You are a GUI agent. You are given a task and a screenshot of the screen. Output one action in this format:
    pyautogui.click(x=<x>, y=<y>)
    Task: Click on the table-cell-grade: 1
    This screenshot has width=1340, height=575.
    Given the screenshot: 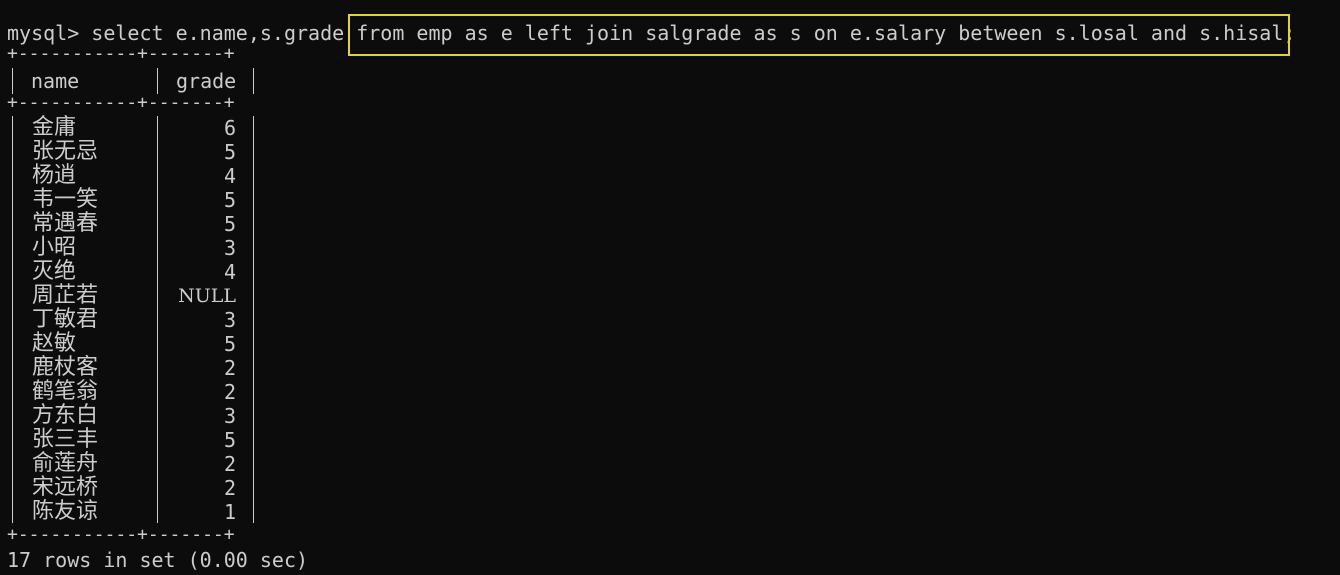 What is the action you would take?
    pyautogui.click(x=229, y=512)
    